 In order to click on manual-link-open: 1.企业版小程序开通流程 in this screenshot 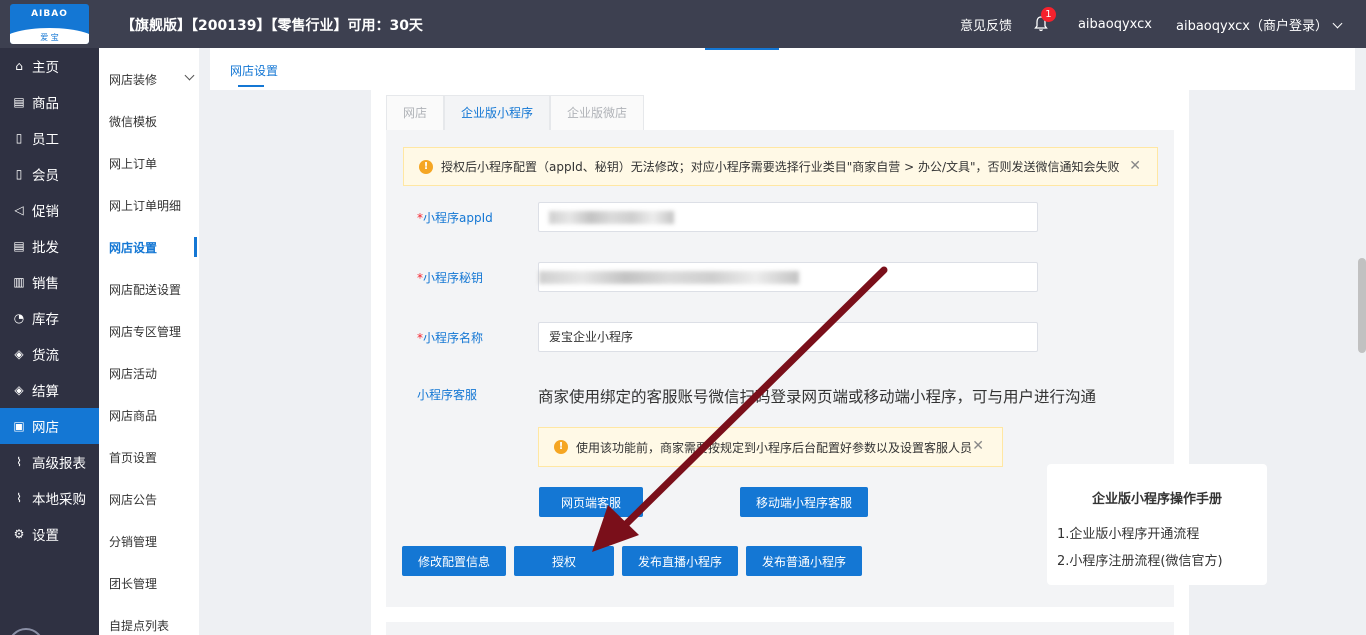, I will do `click(1128, 532)`.